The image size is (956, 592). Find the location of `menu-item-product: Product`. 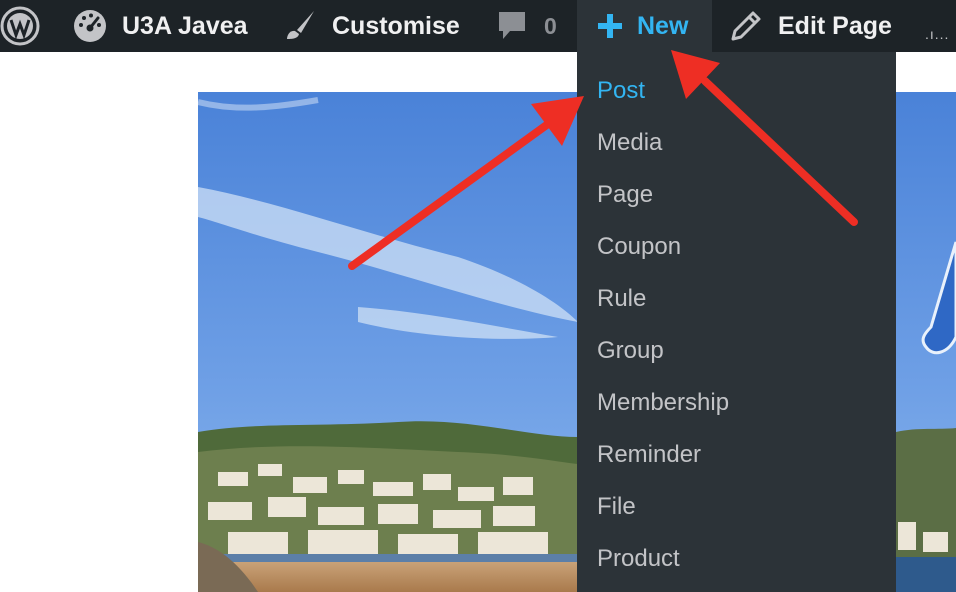

menu-item-product: Product is located at coordinates (638, 559).